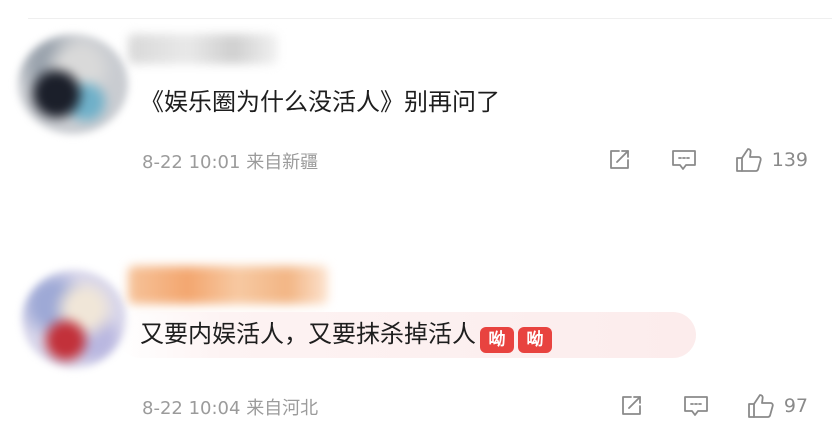 The height and width of the screenshot is (445, 832). I want to click on comment-location: 来自新疆, so click(282, 162).